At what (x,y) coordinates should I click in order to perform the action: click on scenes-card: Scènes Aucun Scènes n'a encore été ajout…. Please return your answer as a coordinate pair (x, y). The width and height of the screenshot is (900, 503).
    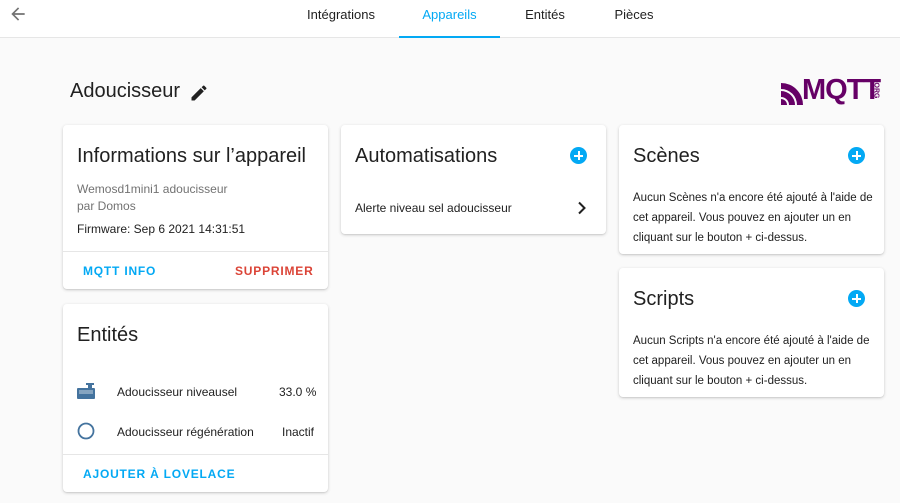
    Looking at the image, I should click on (751, 189).